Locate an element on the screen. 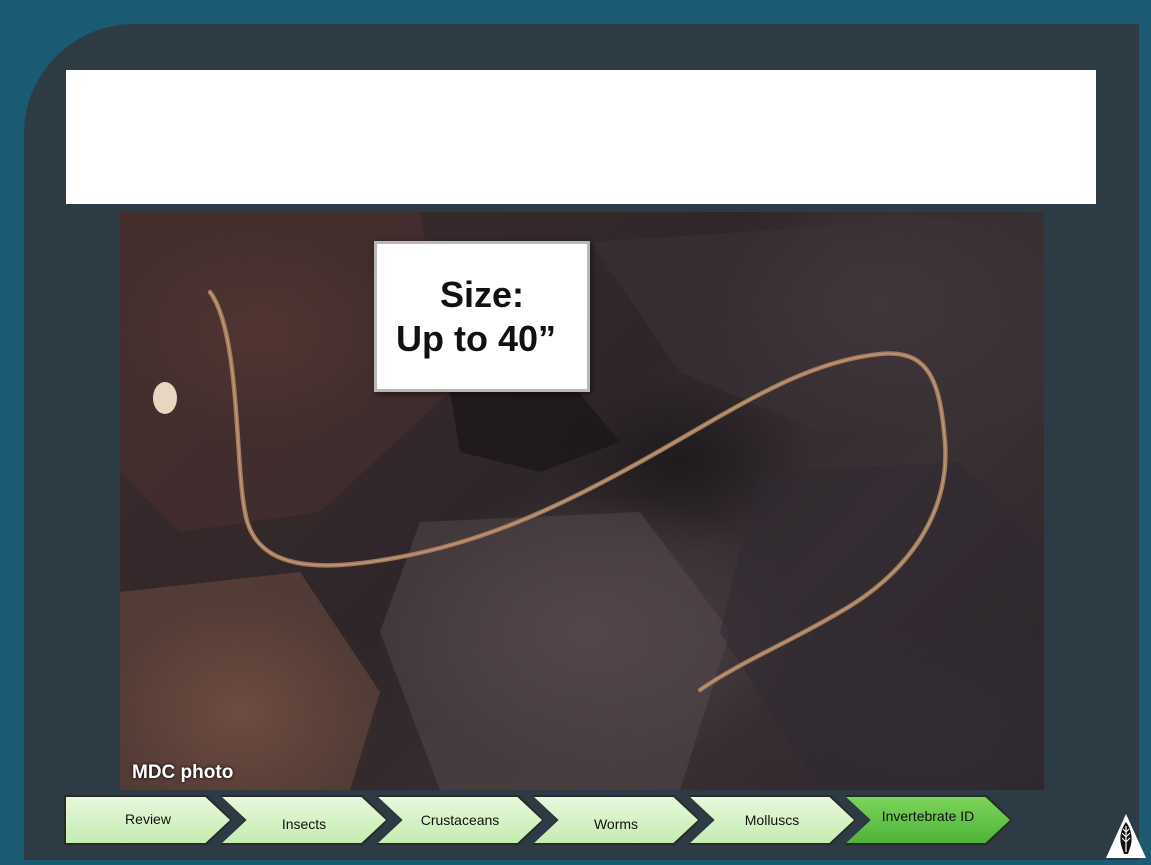 The image size is (1151, 865). pebble is located at coordinates (165, 398).